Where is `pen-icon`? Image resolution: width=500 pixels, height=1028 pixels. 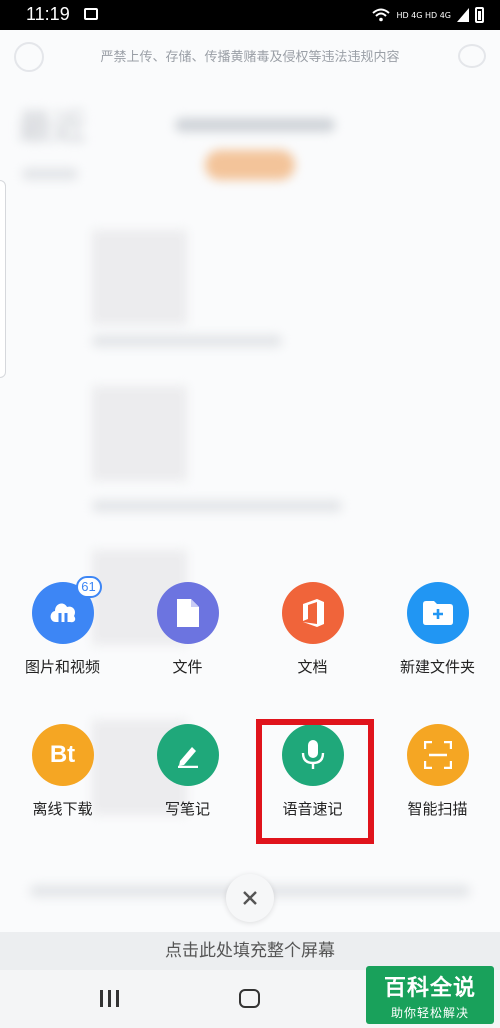 pen-icon is located at coordinates (187, 755).